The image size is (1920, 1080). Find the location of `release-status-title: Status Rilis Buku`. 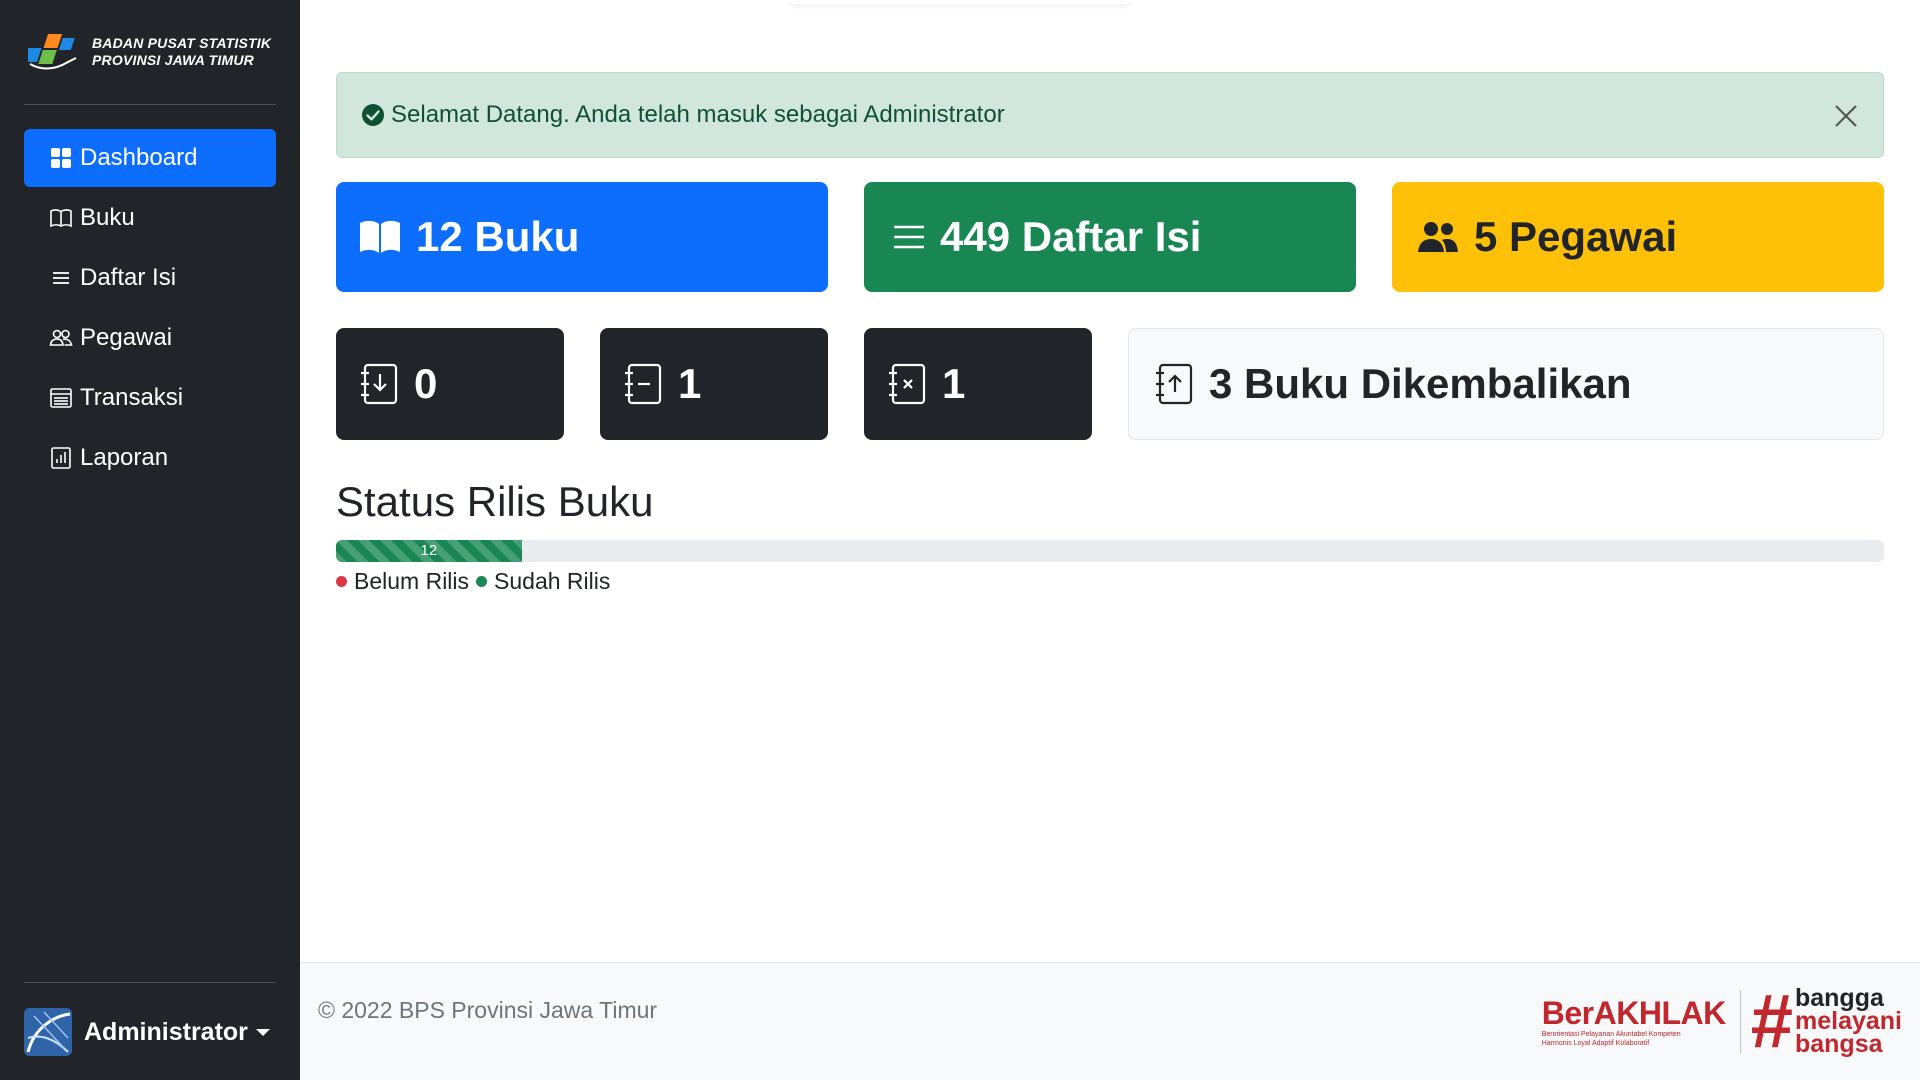

release-status-title: Status Rilis Buku is located at coordinates (495, 501).